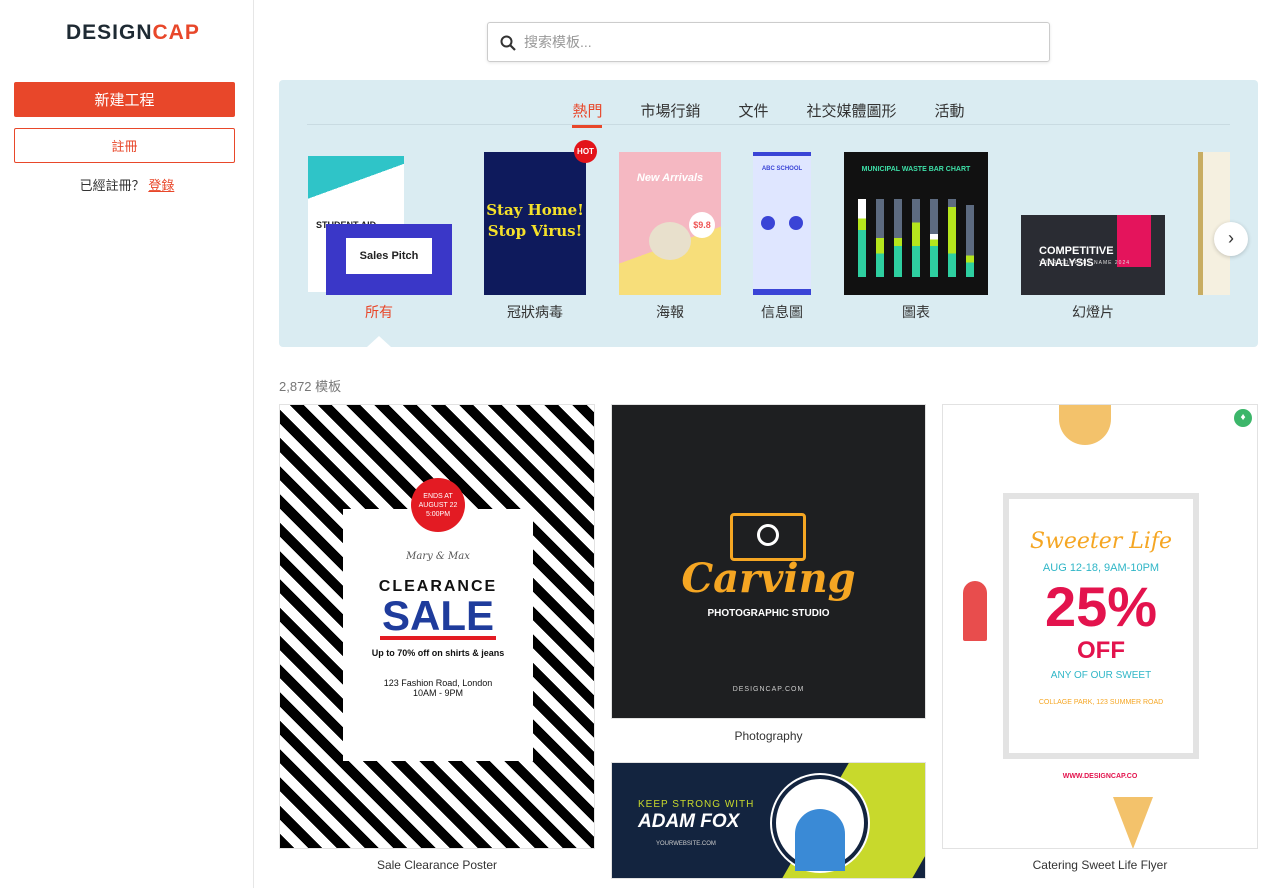 This screenshot has height=888, width=1280. I want to click on flyer-line: Sweeter Life, so click(1101, 541).